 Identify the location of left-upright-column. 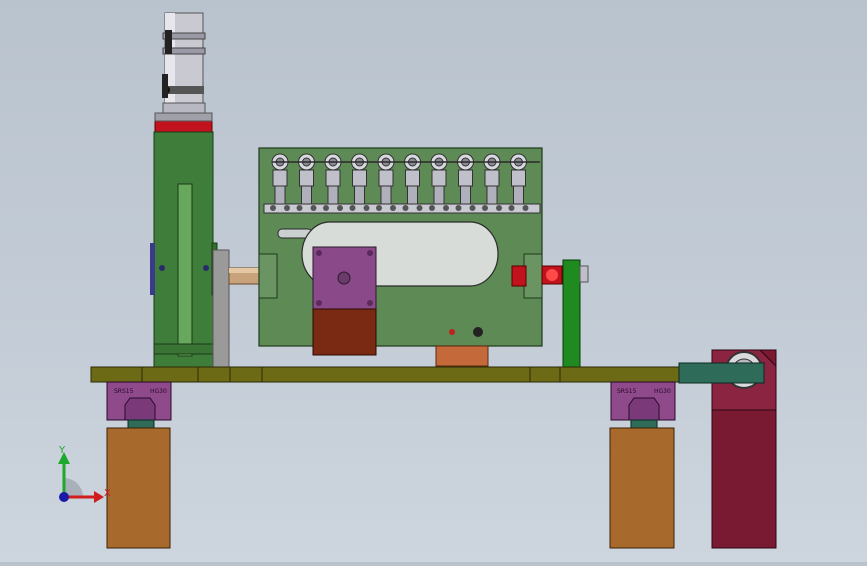
(184, 250).